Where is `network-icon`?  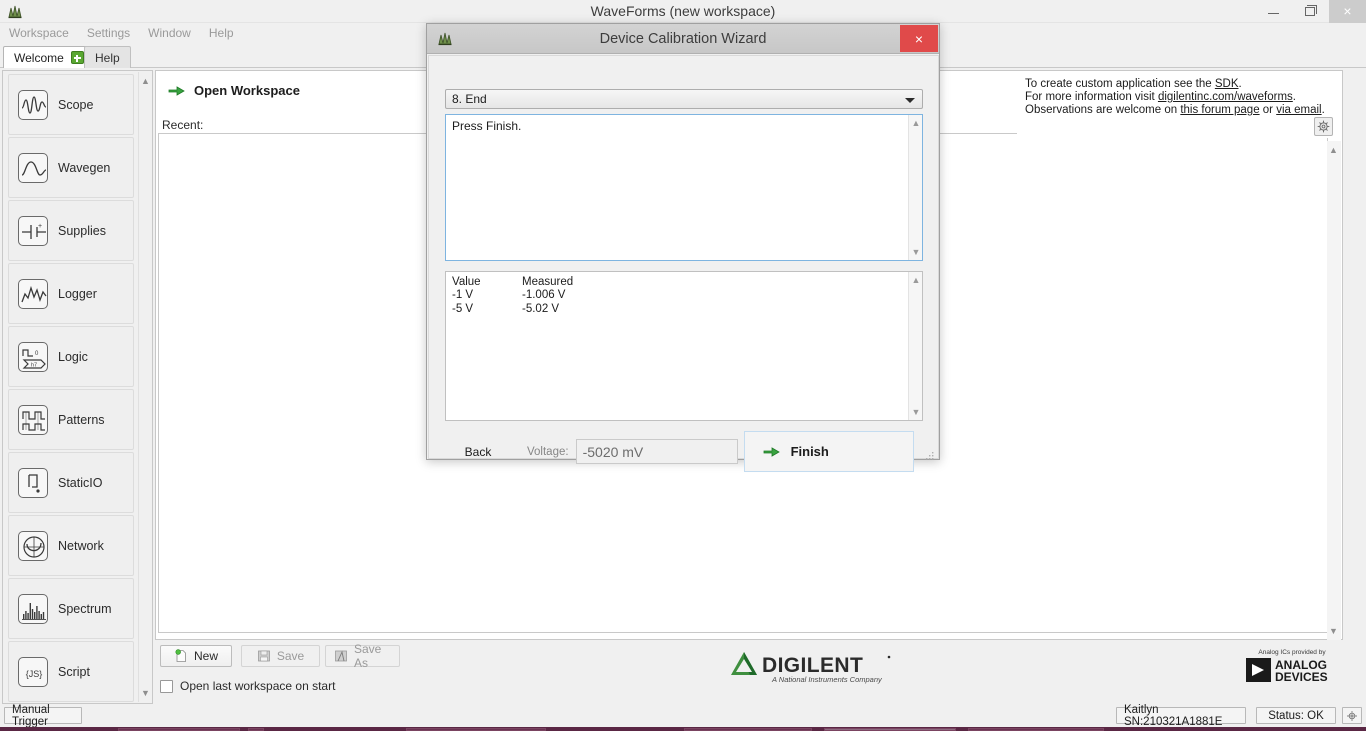
network-icon is located at coordinates (33, 545).